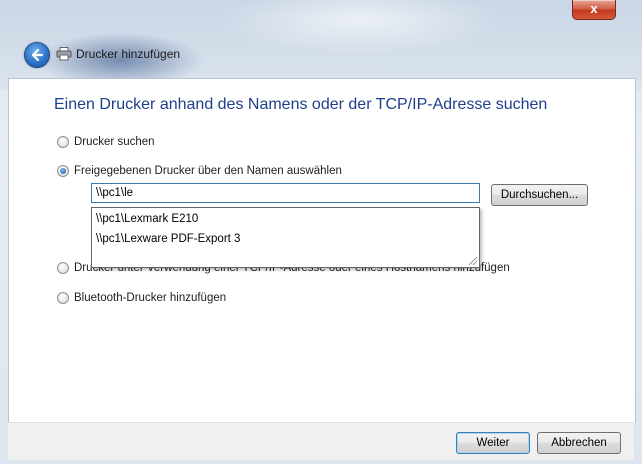 This screenshot has height=464, width=642. Describe the element at coordinates (147, 219) in the screenshot. I see `suggestion-item: \\pc1\Lexmark E210` at that location.